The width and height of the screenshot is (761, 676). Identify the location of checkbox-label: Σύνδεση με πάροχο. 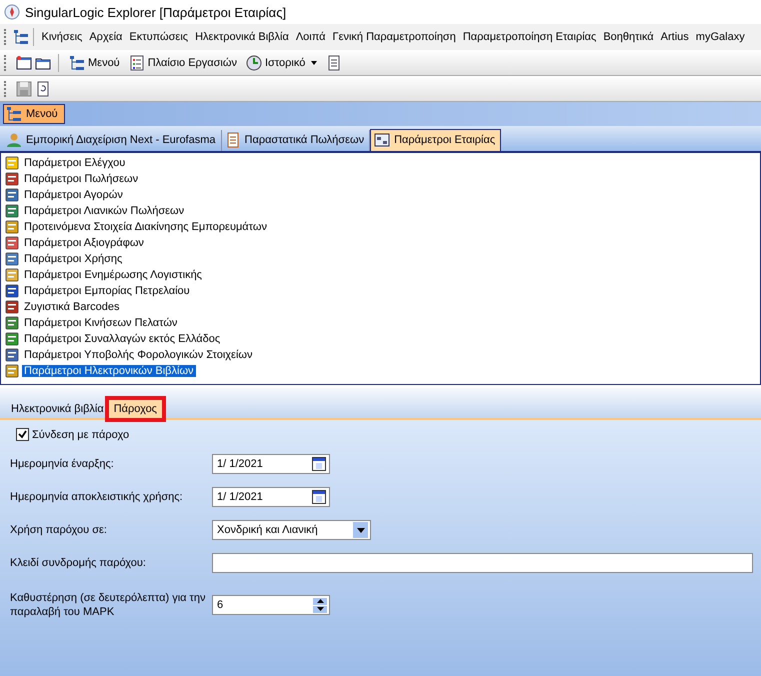
(81, 434).